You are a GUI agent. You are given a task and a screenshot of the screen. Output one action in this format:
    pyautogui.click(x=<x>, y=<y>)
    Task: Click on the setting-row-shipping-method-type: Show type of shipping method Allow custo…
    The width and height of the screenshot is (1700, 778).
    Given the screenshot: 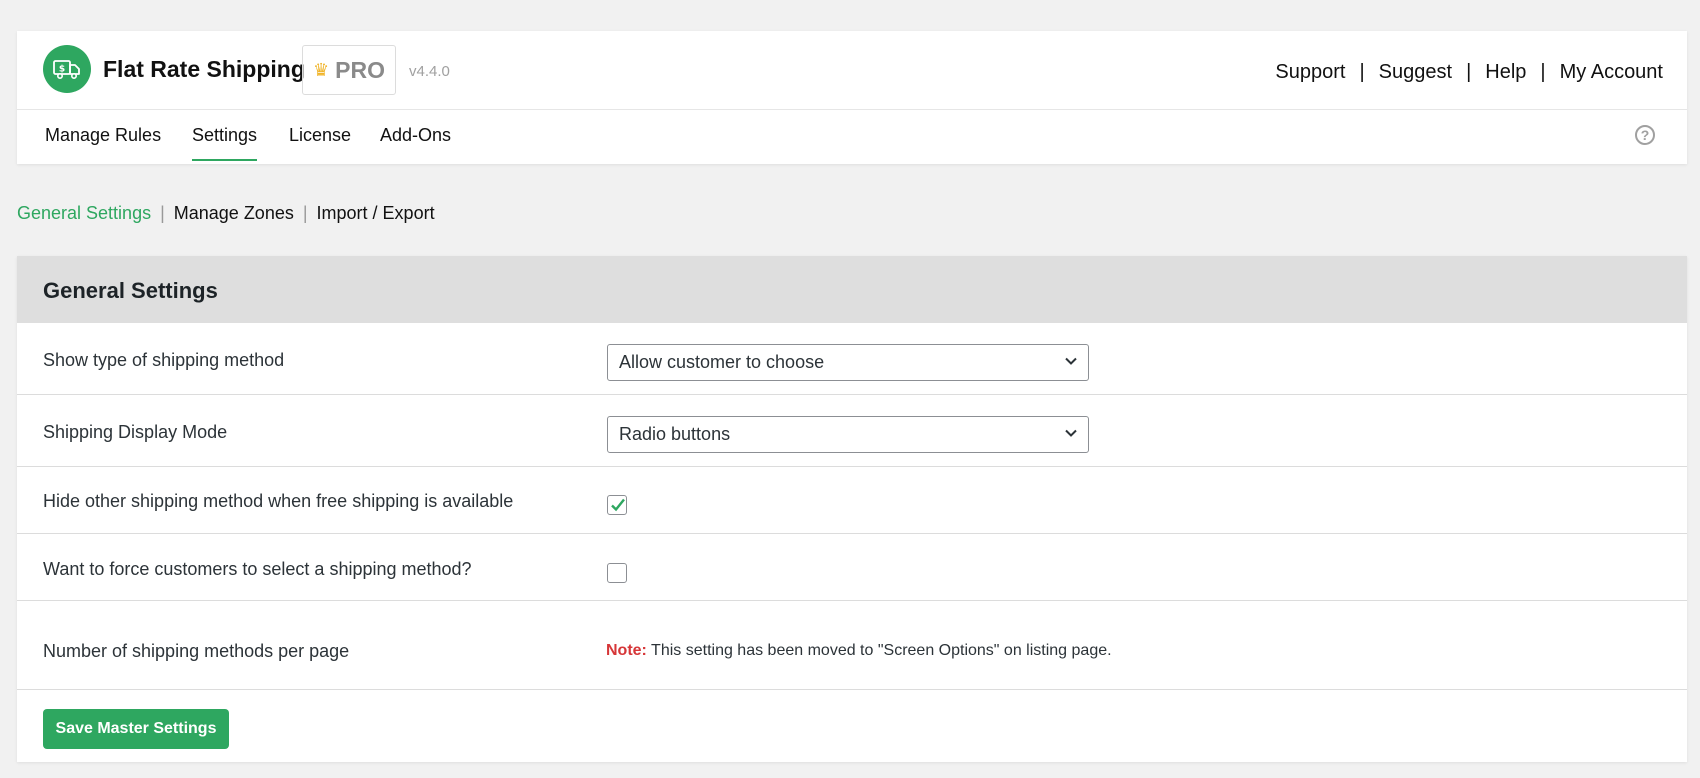 What is the action you would take?
    pyautogui.click(x=852, y=359)
    